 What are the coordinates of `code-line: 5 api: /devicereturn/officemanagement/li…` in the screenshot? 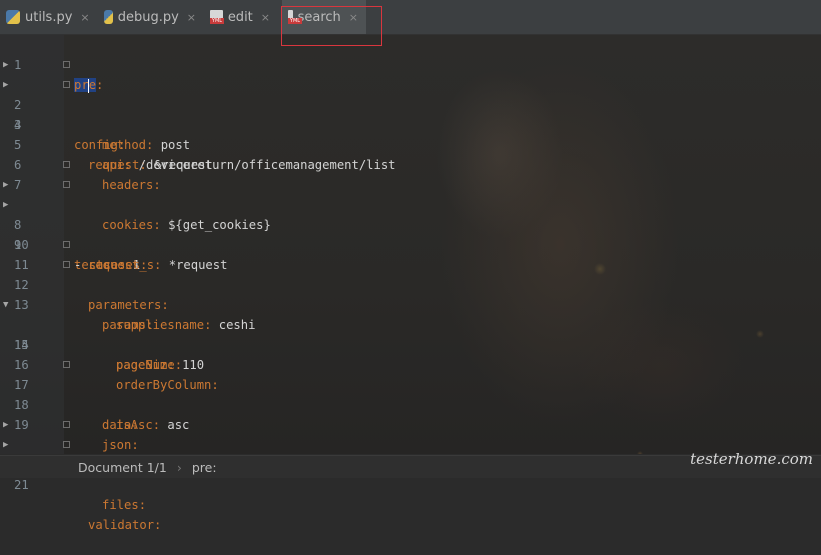 It's located at (410, 143).